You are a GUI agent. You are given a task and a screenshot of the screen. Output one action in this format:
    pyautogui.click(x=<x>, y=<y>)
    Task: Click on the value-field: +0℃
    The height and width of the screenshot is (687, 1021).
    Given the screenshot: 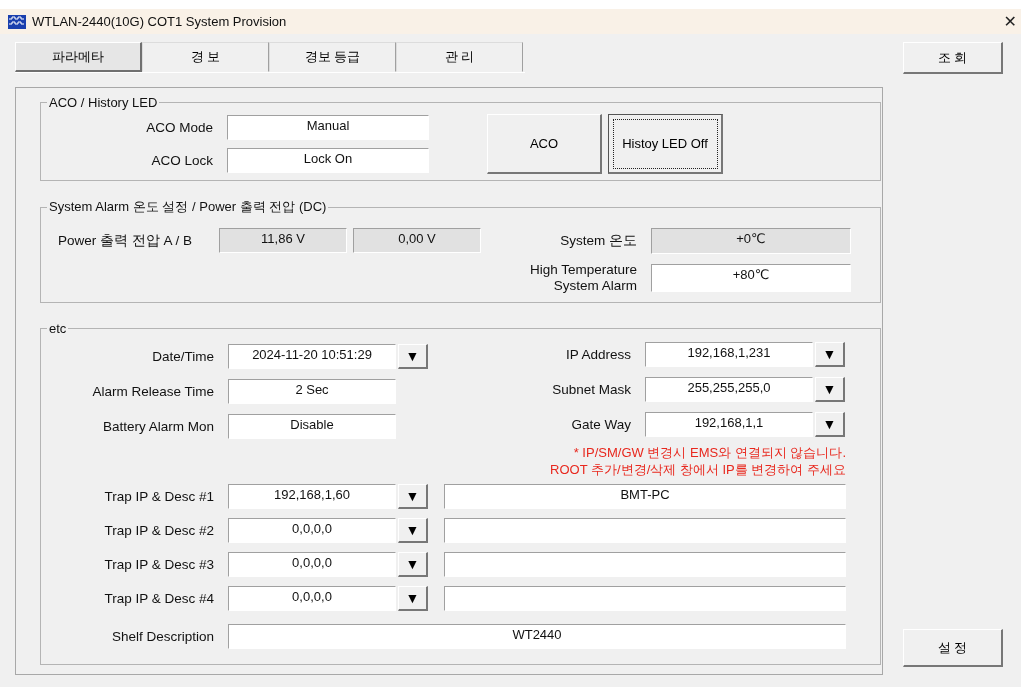 What is the action you would take?
    pyautogui.click(x=751, y=241)
    